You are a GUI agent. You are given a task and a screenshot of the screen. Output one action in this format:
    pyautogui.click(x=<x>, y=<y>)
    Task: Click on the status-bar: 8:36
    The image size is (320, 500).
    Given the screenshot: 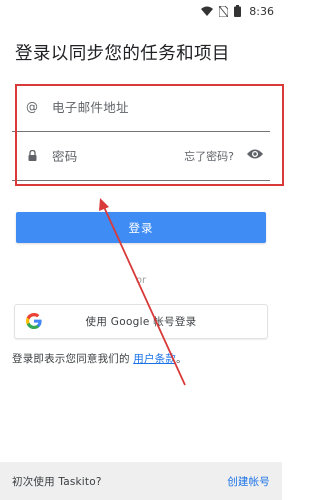 What is the action you would take?
    pyautogui.click(x=141, y=11)
    